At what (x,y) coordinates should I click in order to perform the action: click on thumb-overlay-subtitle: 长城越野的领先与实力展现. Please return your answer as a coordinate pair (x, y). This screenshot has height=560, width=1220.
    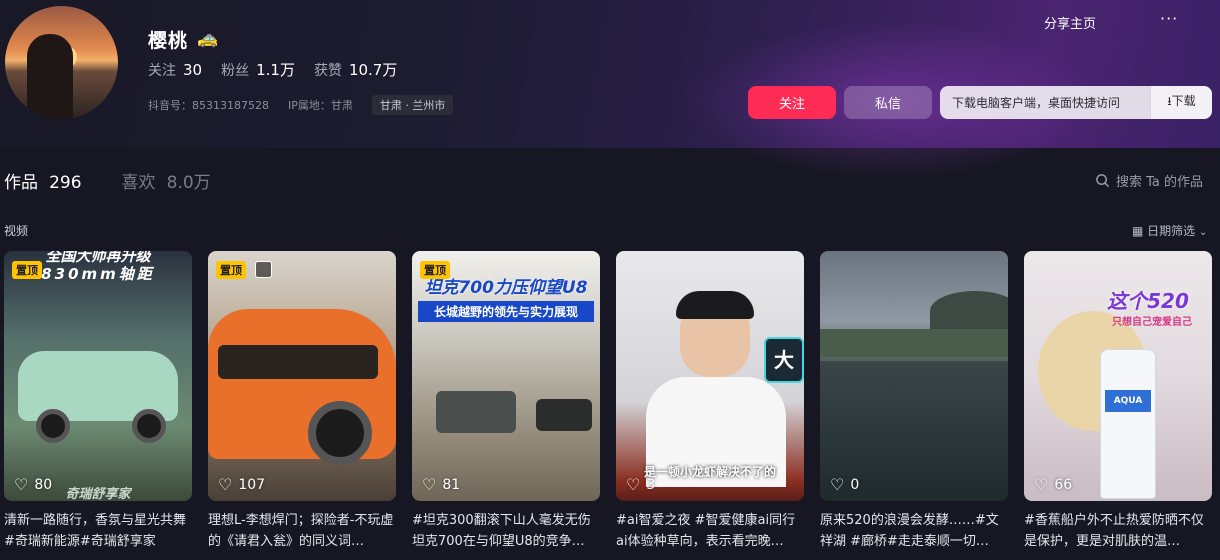
    Looking at the image, I should click on (506, 311).